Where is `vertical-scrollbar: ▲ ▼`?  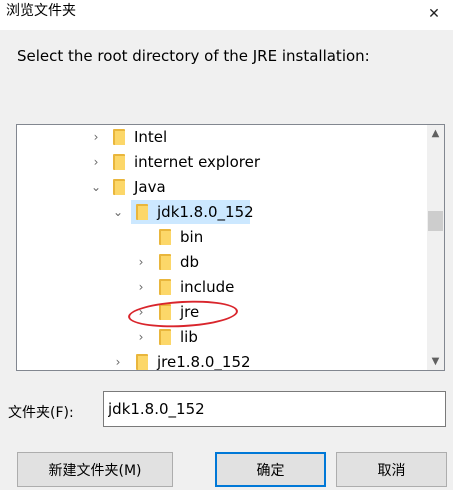
vertical-scrollbar: ▲ ▼ is located at coordinates (435, 247).